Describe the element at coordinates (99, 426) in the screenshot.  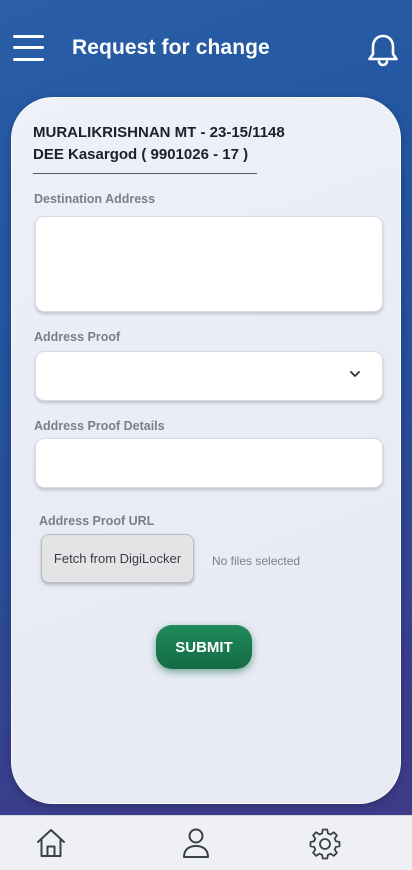
I see `address-proof-details-label: Address Proof Details` at that location.